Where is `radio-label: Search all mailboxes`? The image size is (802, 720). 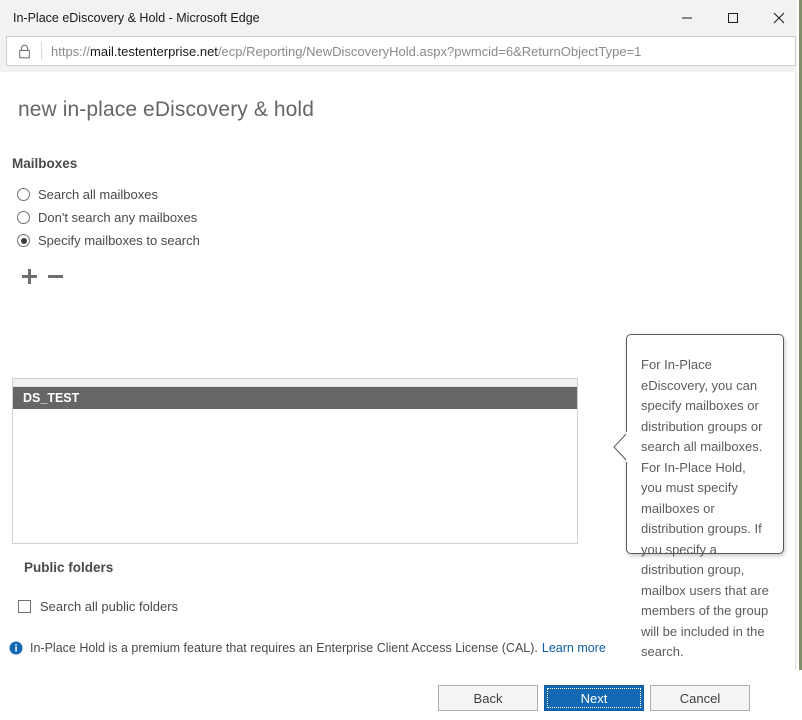
radio-label: Search all mailboxes is located at coordinates (98, 194).